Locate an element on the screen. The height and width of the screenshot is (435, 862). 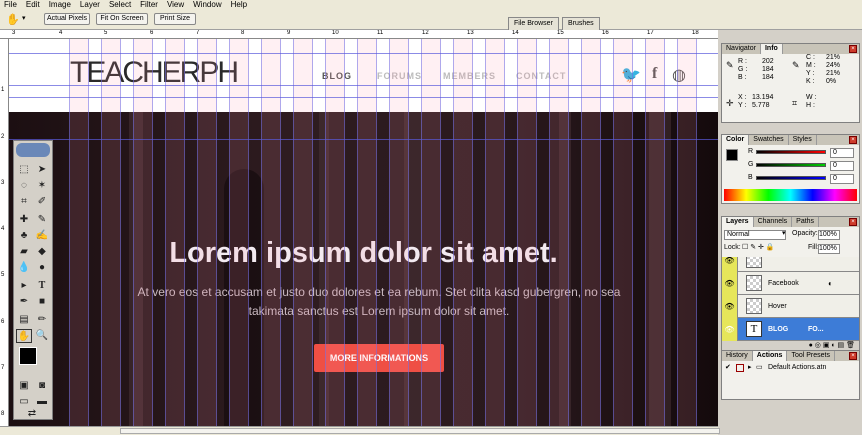
ruler-tick-label: 16 is located at coordinates (605, 33).